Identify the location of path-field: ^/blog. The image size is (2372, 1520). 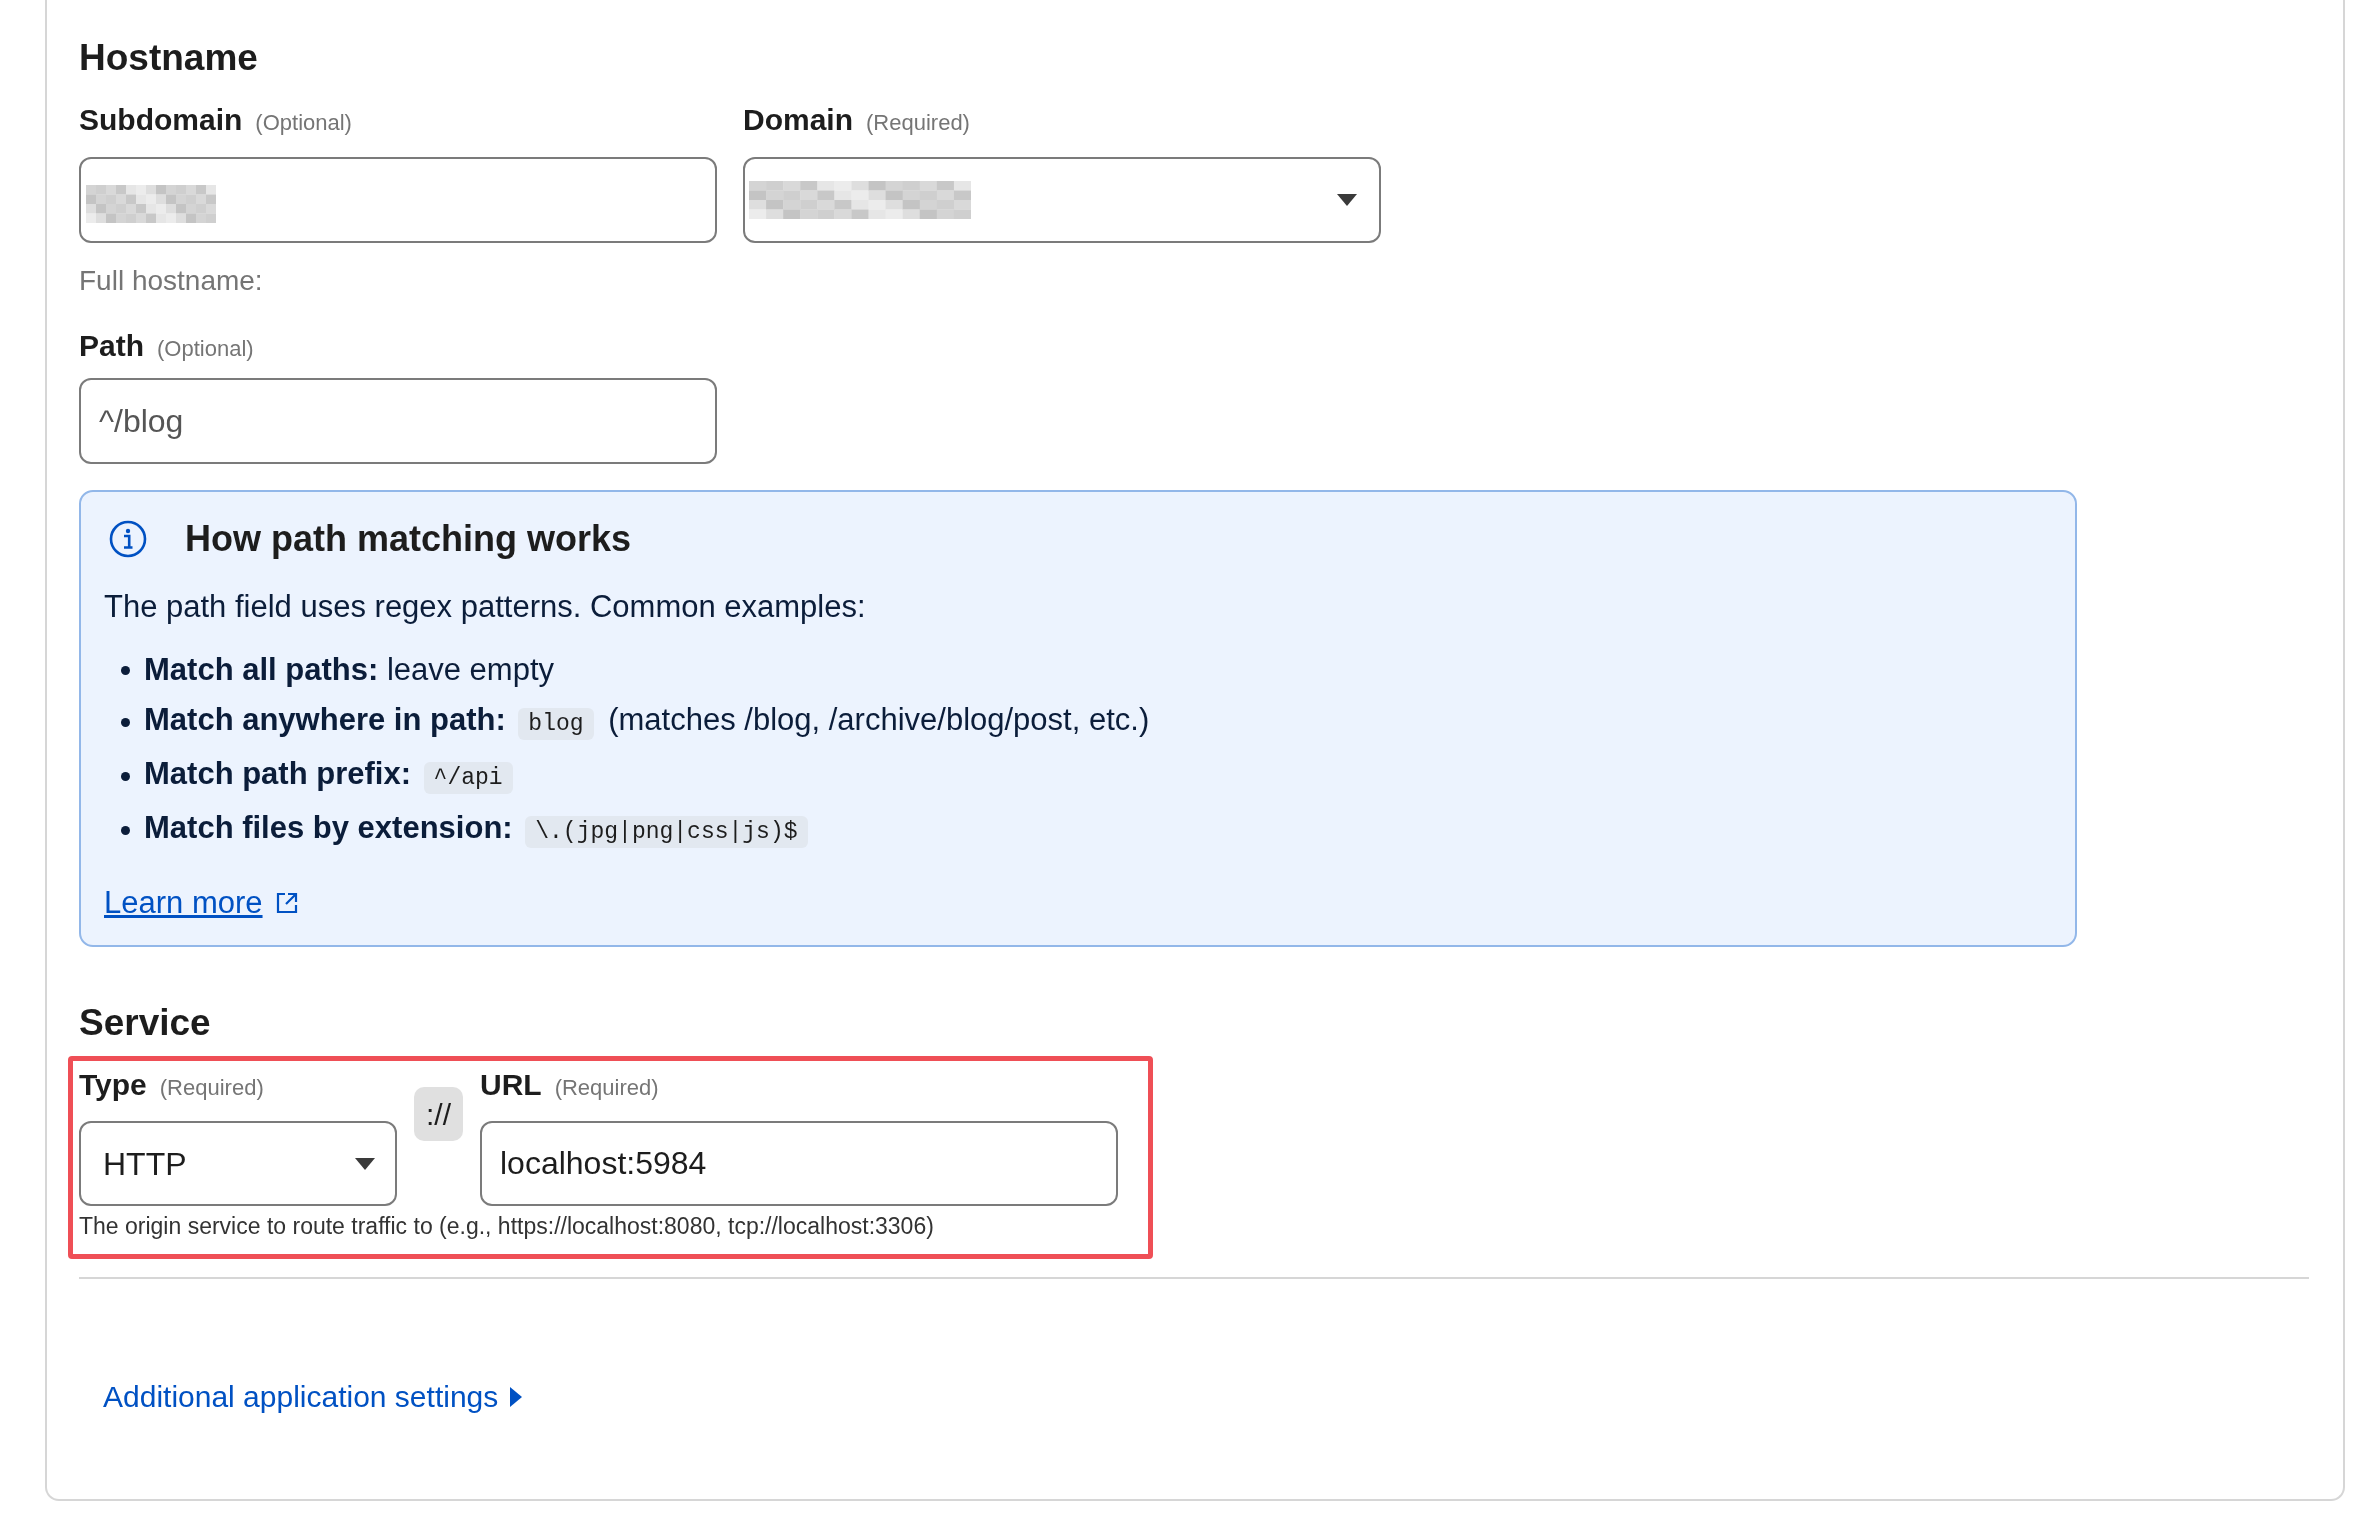
(398, 421).